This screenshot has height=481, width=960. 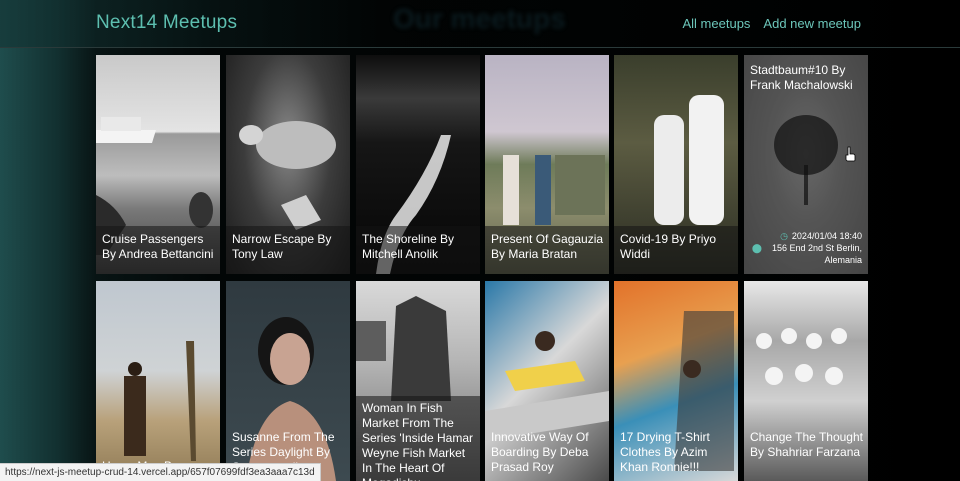 What do you see at coordinates (668, 246) in the screenshot?
I see `meetup-title: Covid-19 By Priyo Widdi` at bounding box center [668, 246].